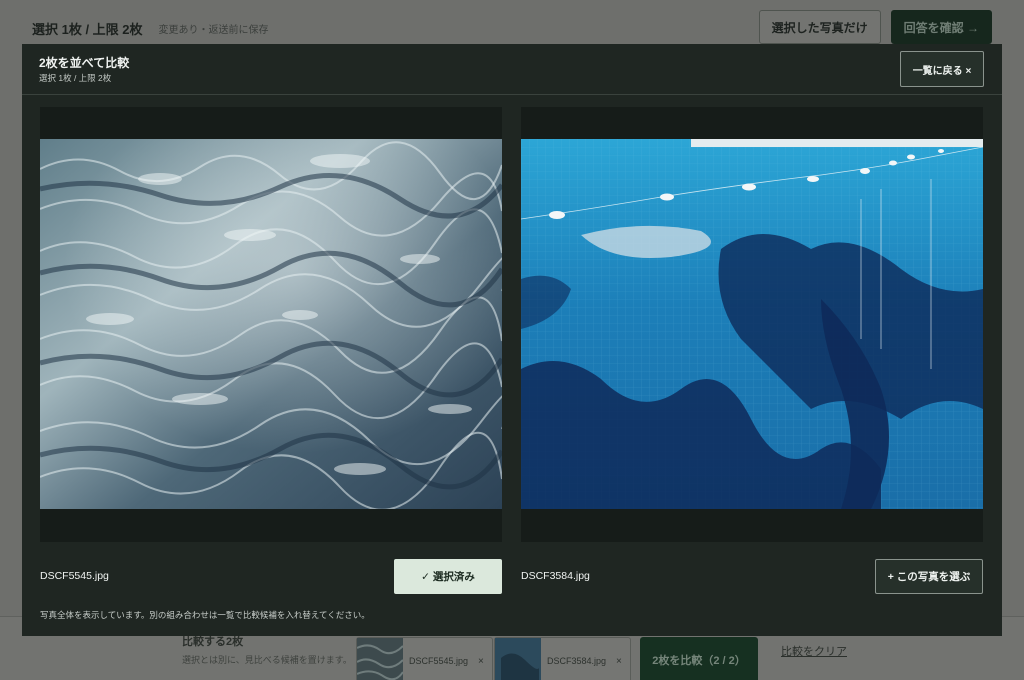  What do you see at coordinates (448, 576) in the screenshot?
I see `selected-button: ✓ 選択済み` at bounding box center [448, 576].